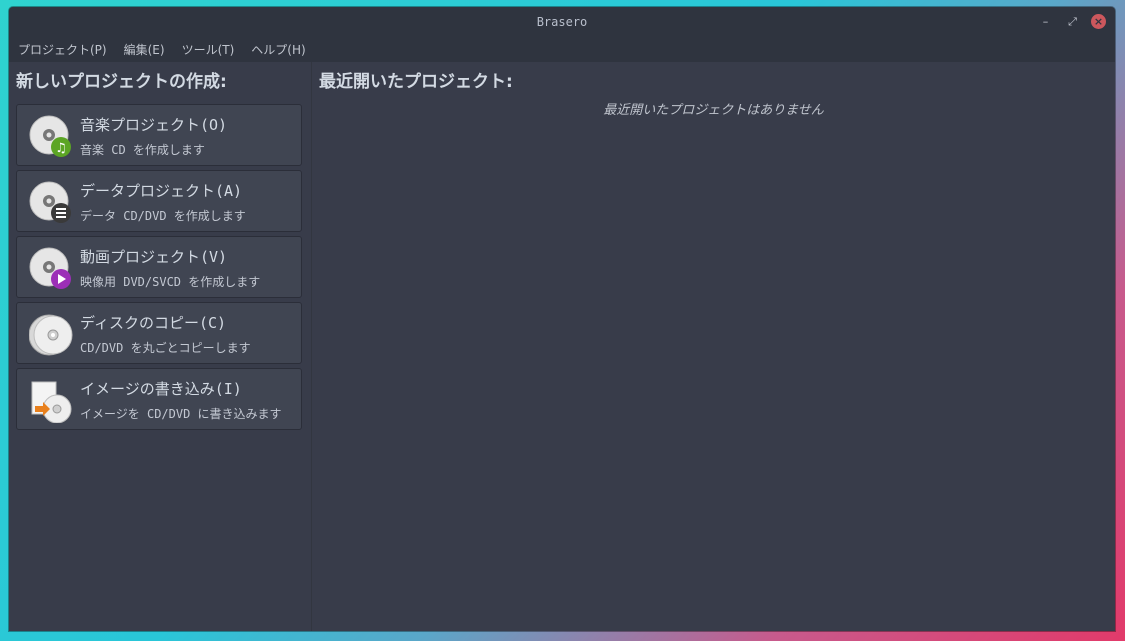 The width and height of the screenshot is (1125, 641). I want to click on copy-disc-icon, so click(51, 335).